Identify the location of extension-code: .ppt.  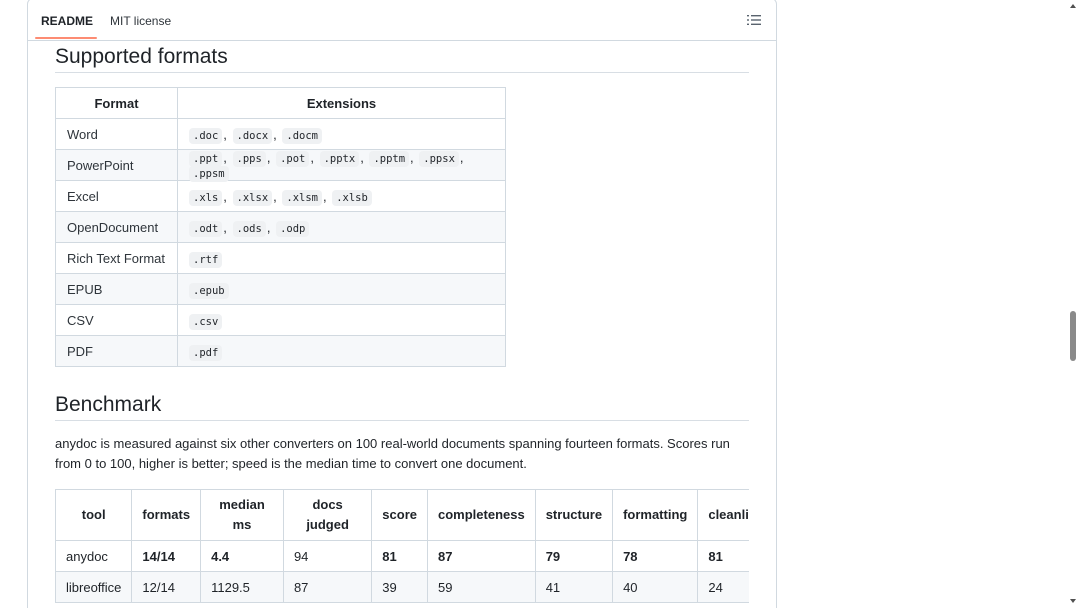
(206, 159).